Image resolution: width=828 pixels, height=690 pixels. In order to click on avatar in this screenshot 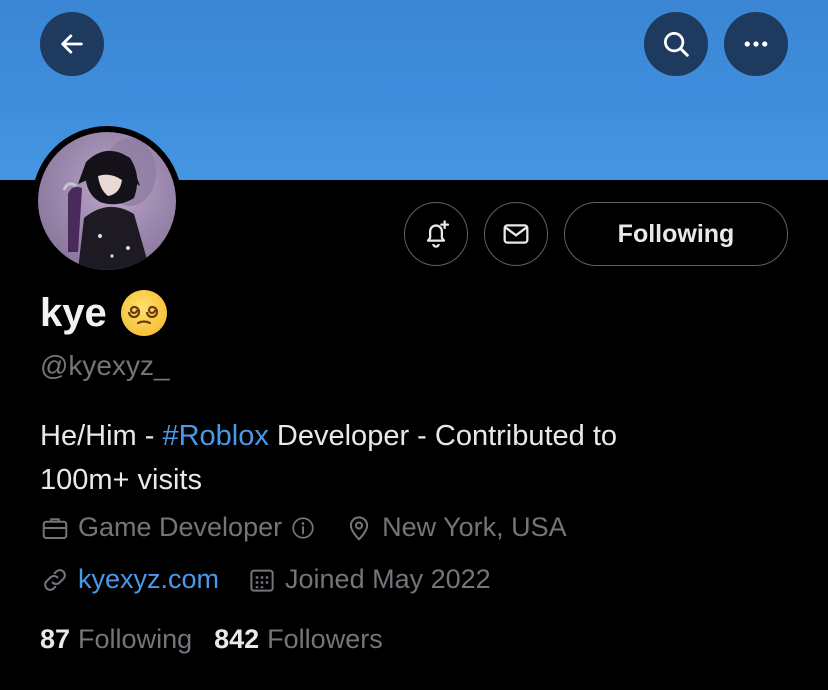, I will do `click(107, 201)`.